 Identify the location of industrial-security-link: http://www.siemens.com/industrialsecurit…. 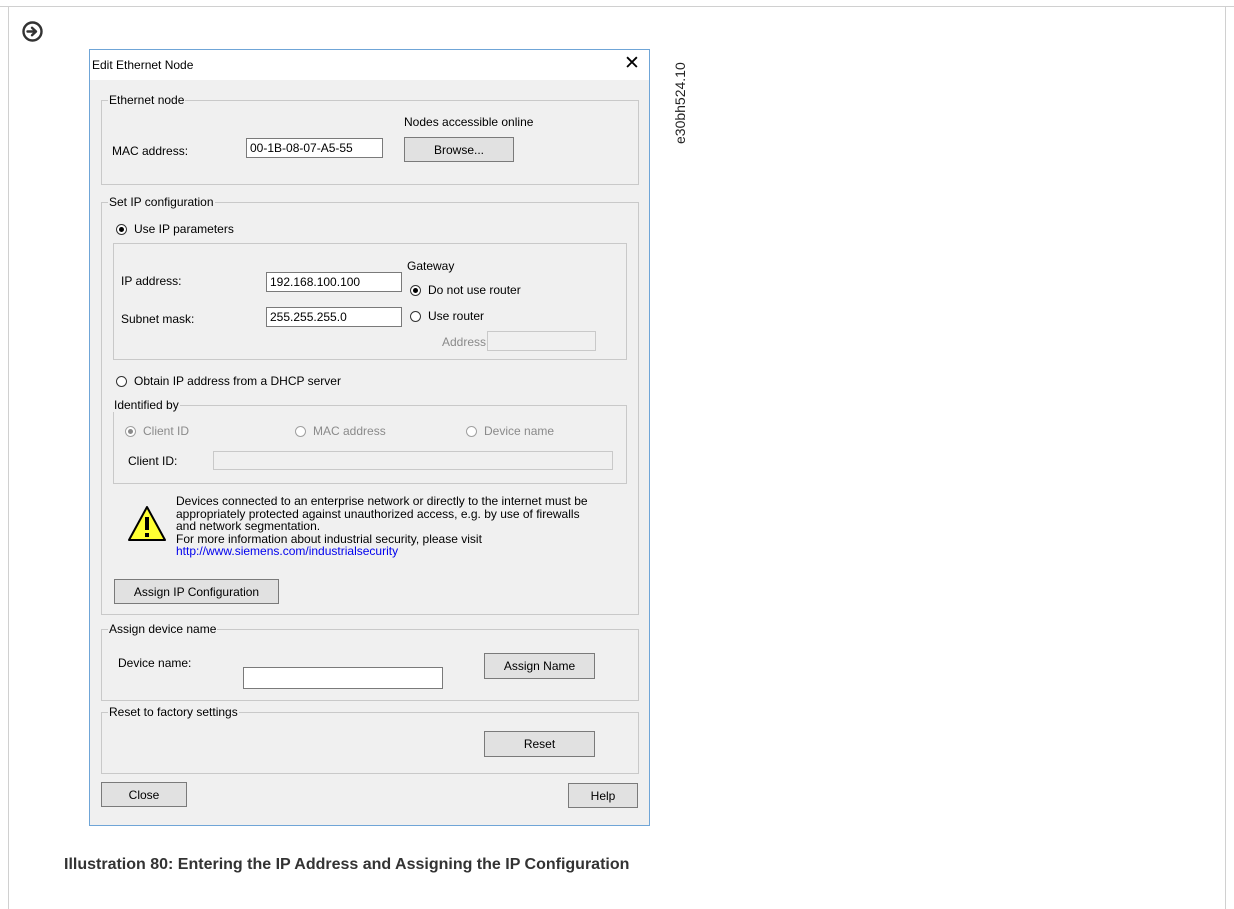
(382, 551).